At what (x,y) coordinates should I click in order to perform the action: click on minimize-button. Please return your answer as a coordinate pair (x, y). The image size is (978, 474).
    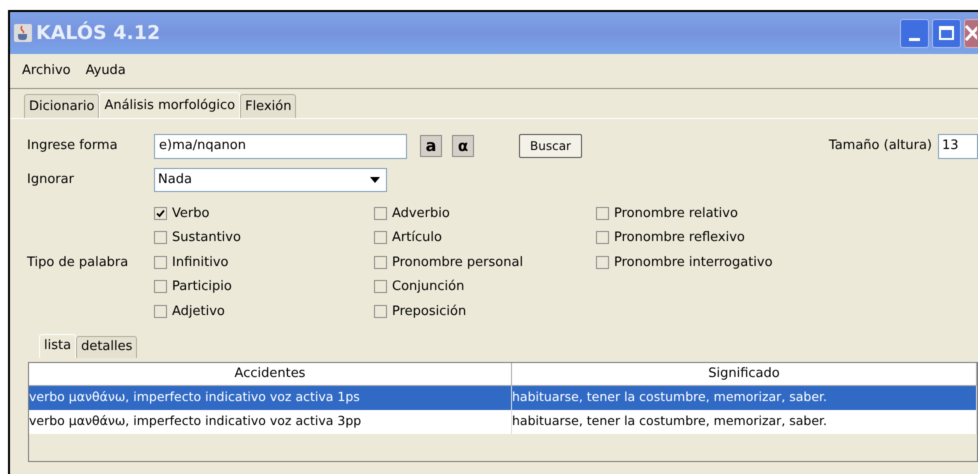
    Looking at the image, I should click on (914, 33).